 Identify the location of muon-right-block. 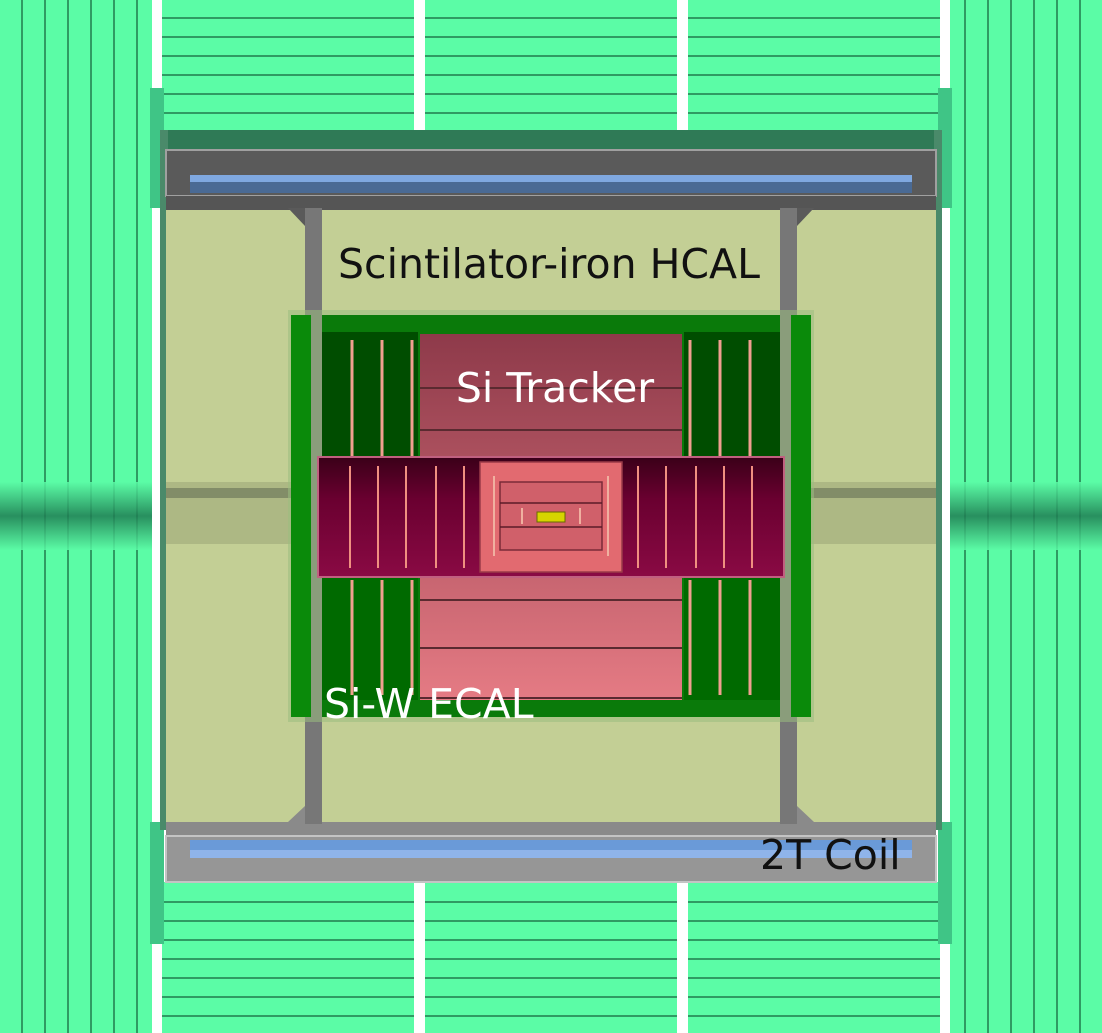
(1026, 516).